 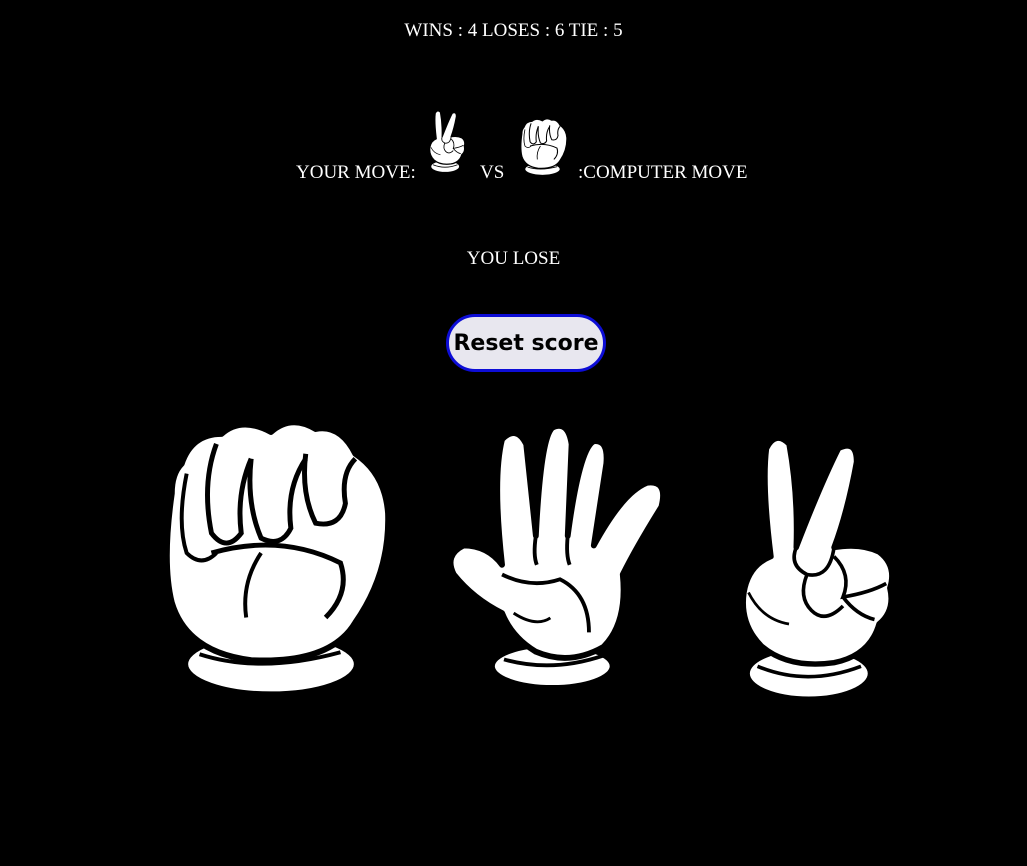 What do you see at coordinates (492, 172) in the screenshot?
I see `vs-label: VS` at bounding box center [492, 172].